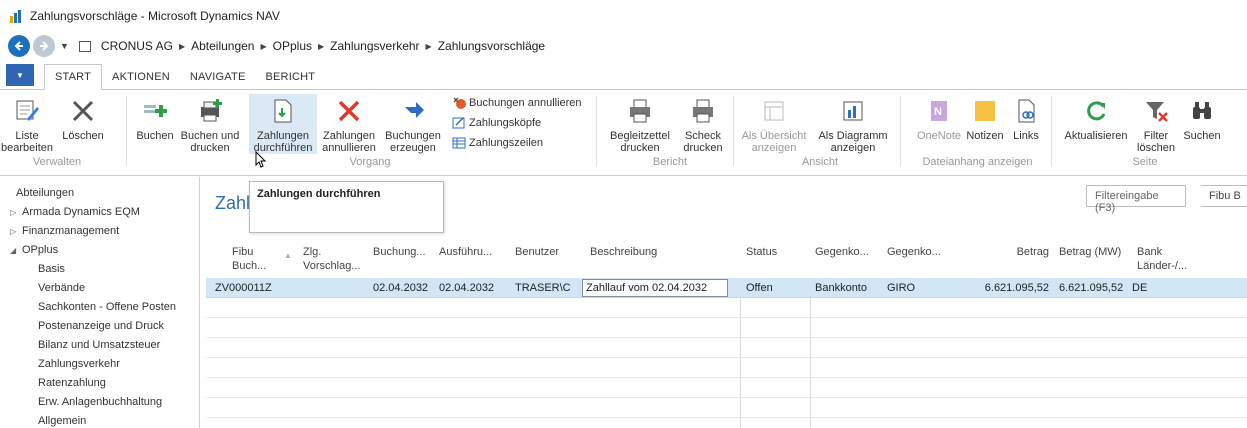  I want to click on nav-item-allgemein: Allgemein, so click(62, 421).